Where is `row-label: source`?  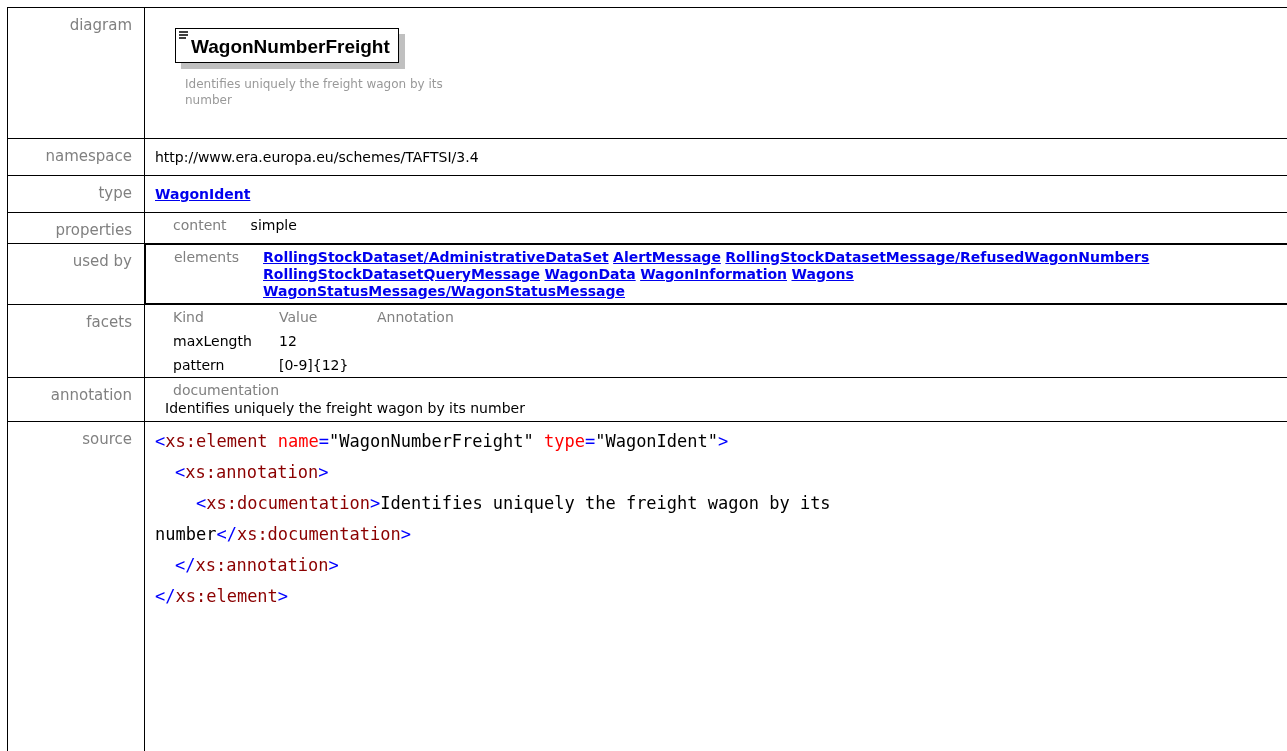
row-label: source is located at coordinates (76, 586).